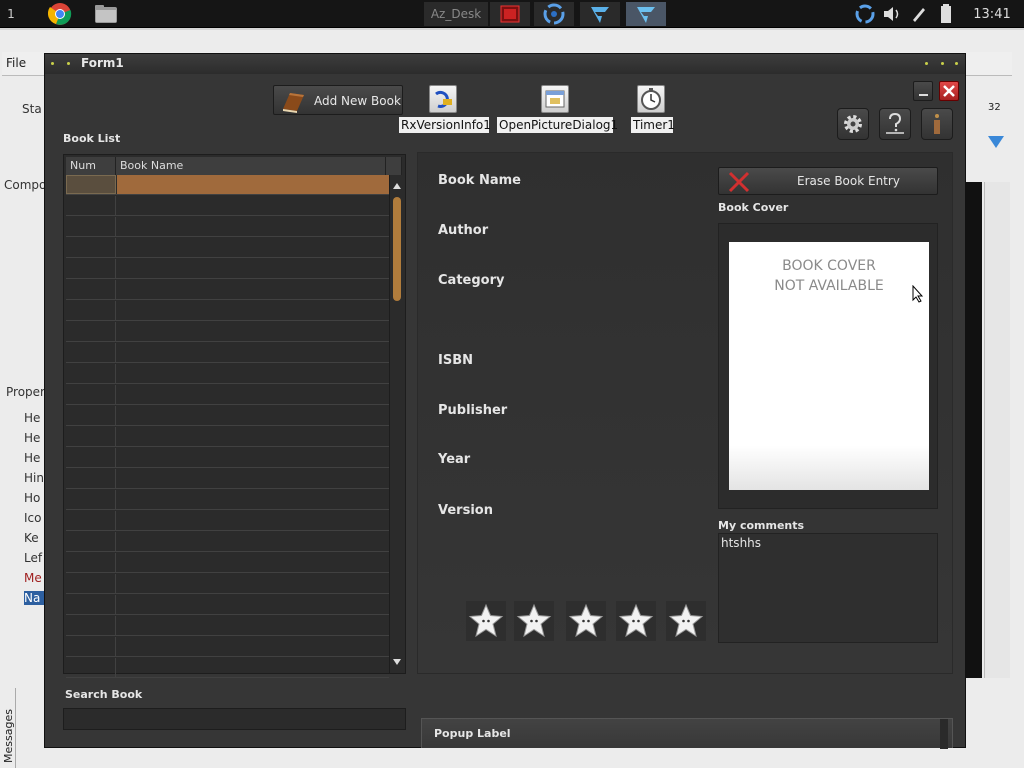  Describe the element at coordinates (456, 14) in the screenshot. I see `desktop-button: Az_Desk` at that location.